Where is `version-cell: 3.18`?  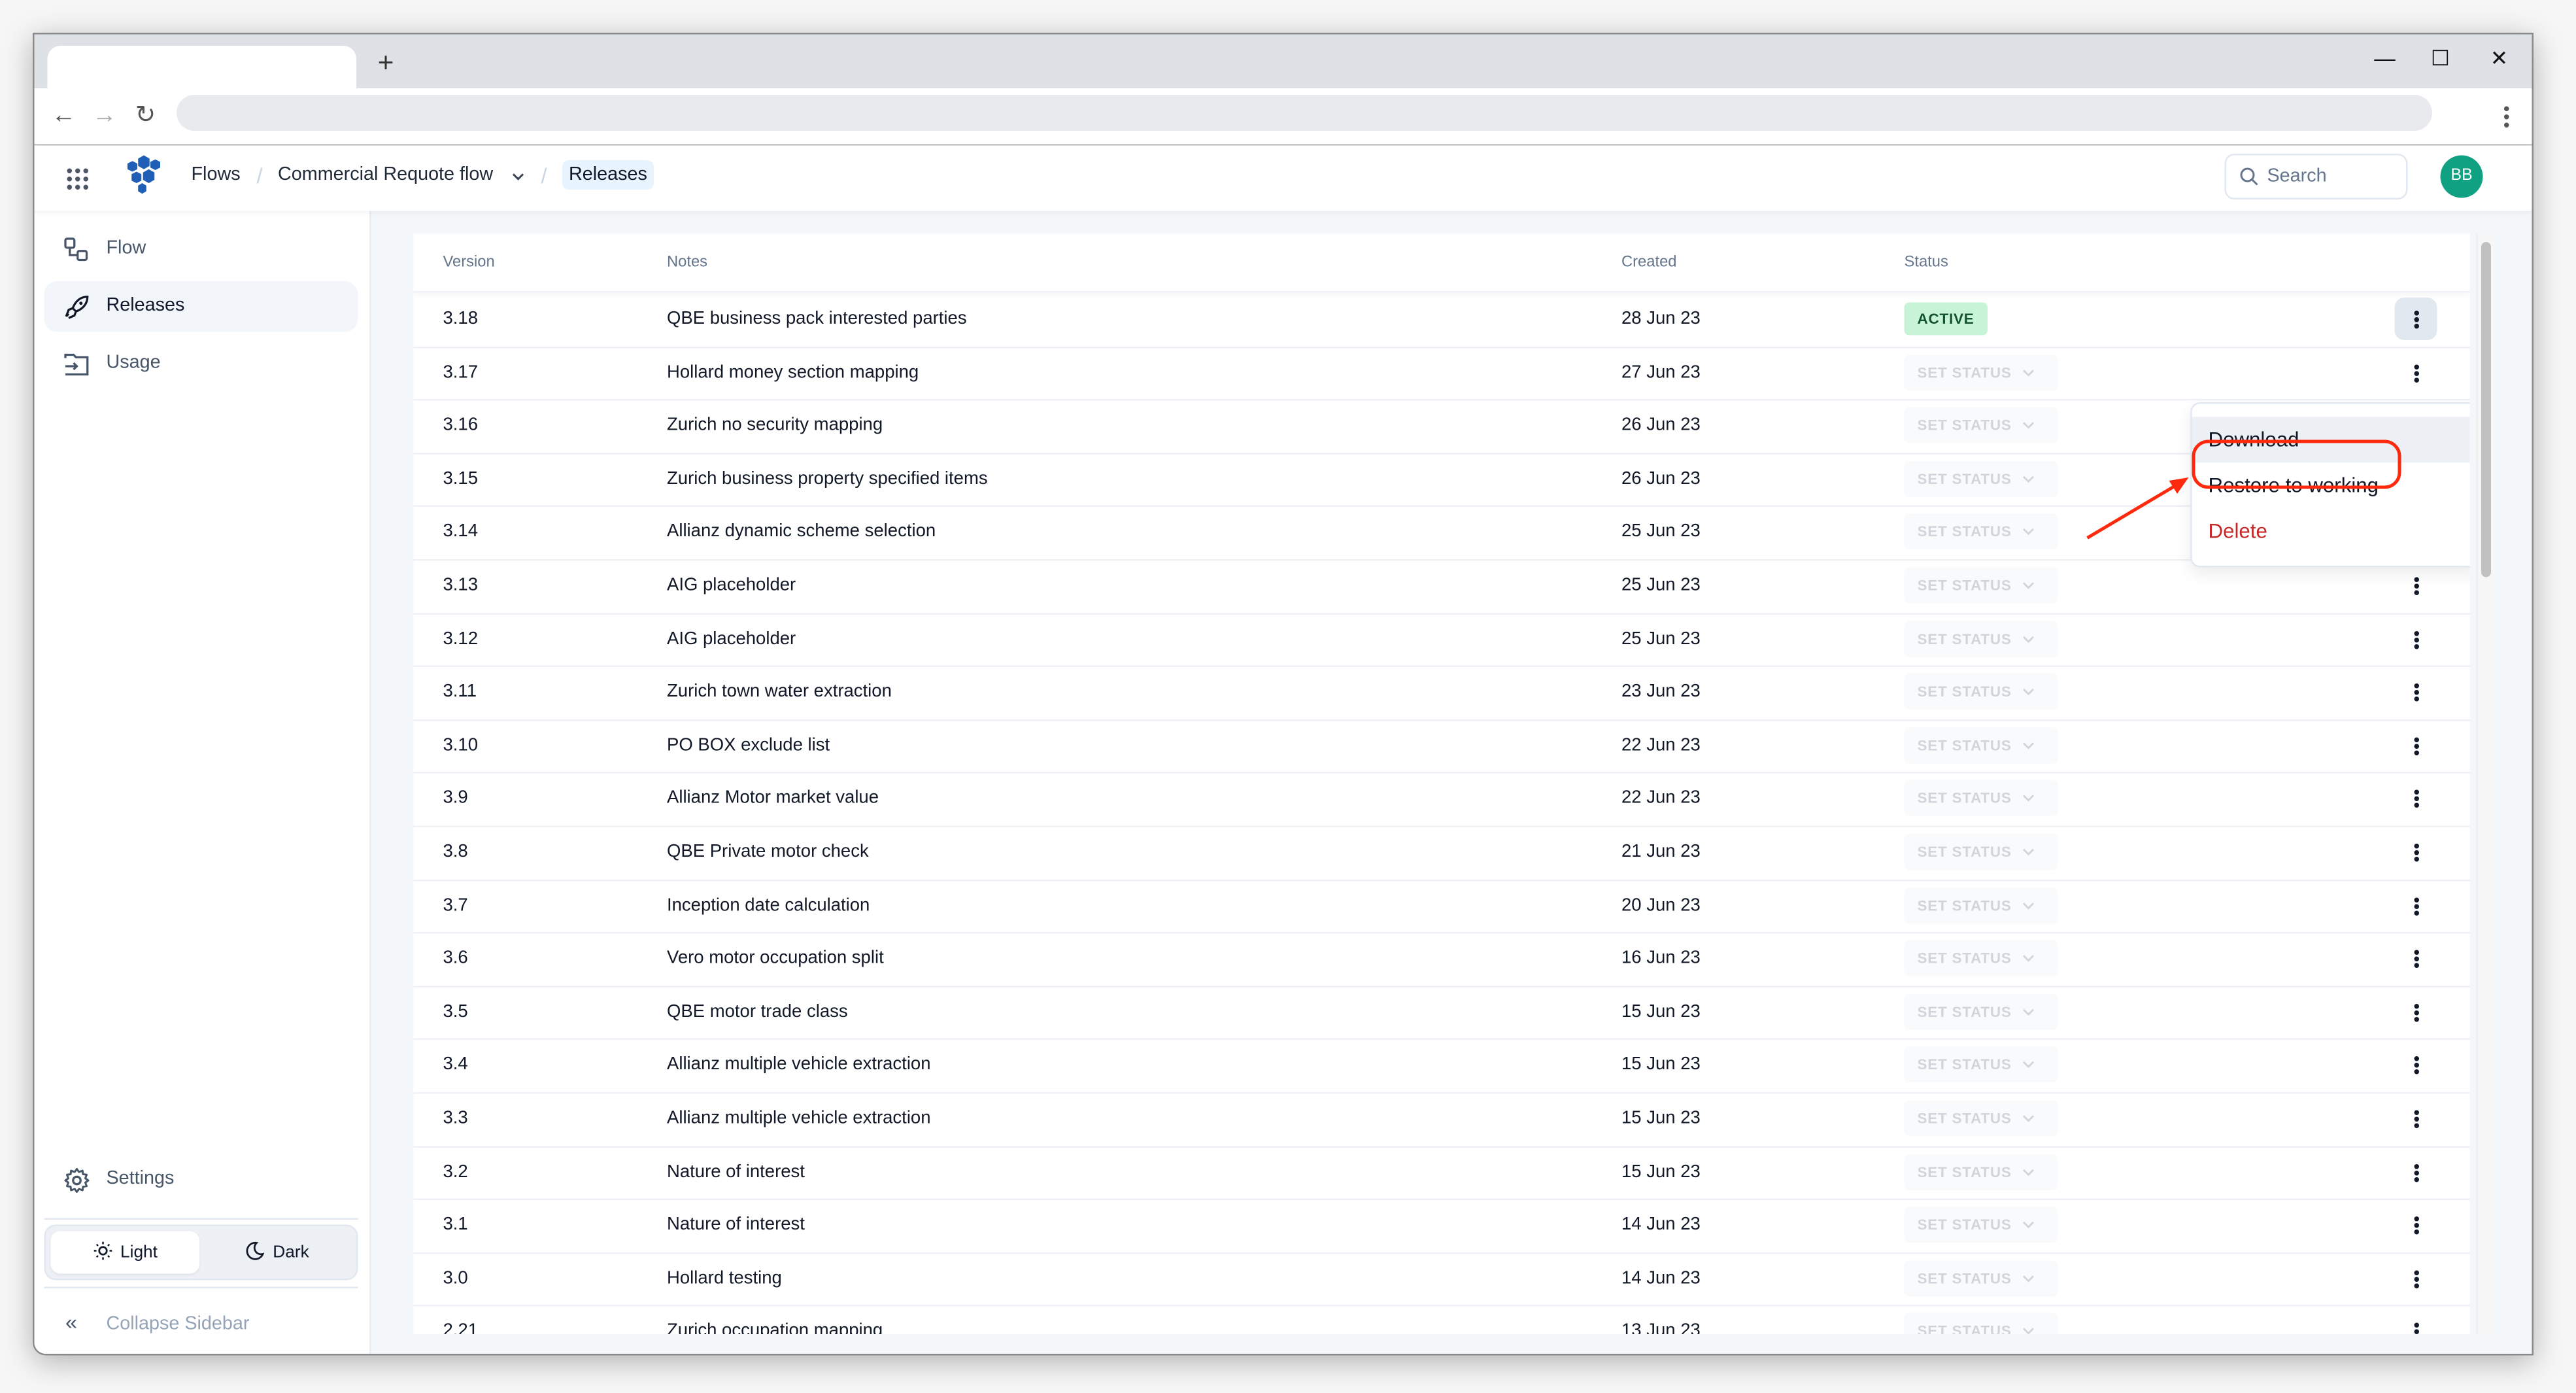
version-cell: 3.18 is located at coordinates (461, 319).